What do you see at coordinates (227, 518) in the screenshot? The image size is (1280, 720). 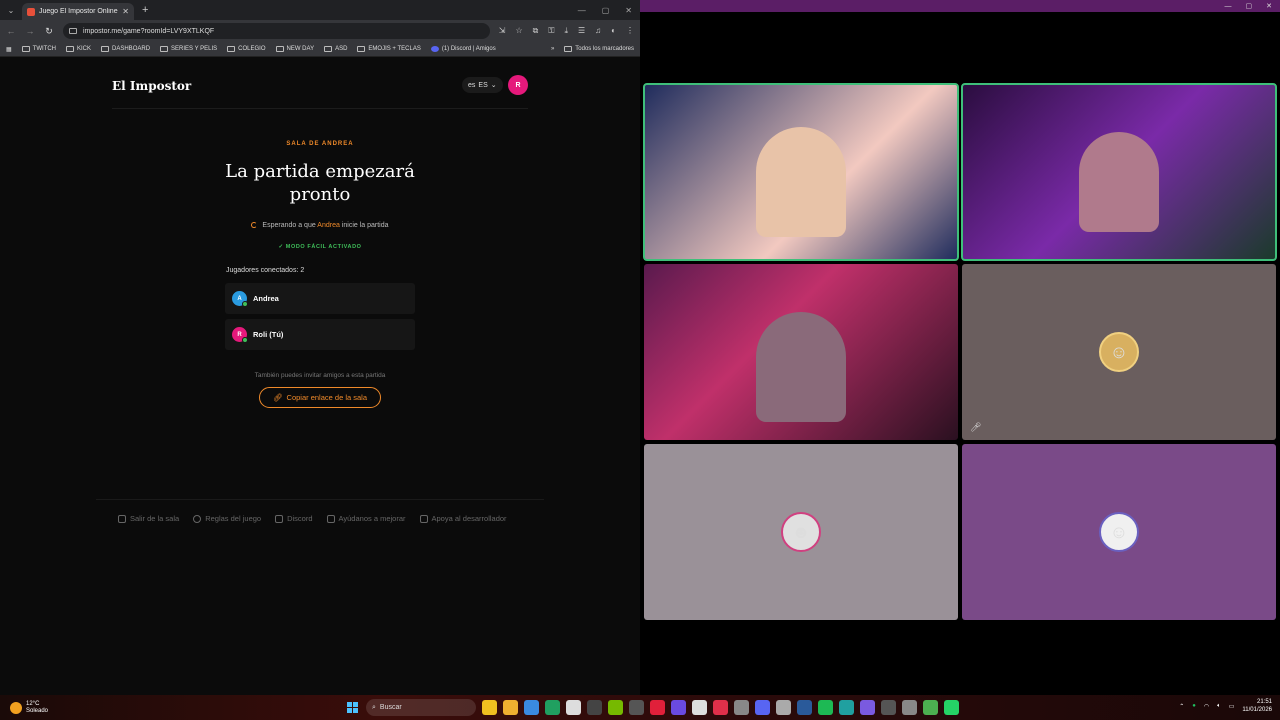 I see `rules-link: Reglas del juego` at bounding box center [227, 518].